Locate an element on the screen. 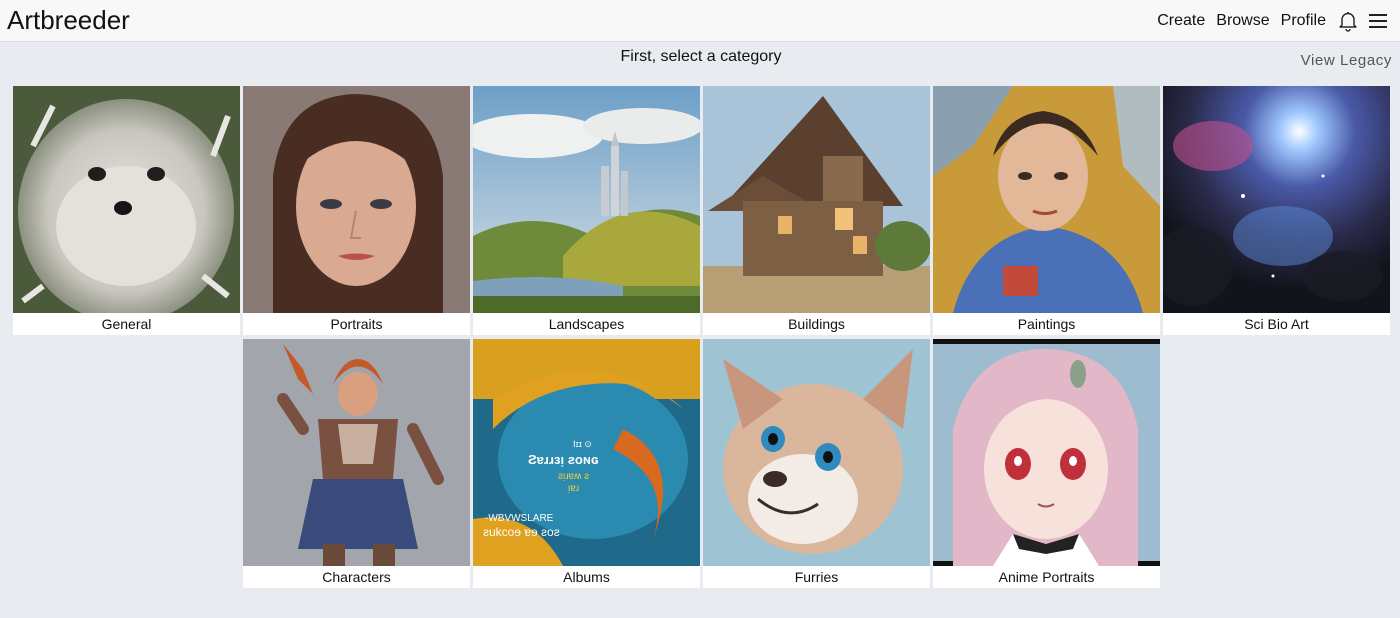 The width and height of the screenshot is (1400, 618). category-card-anime-portraits: Anime Portraits is located at coordinates (1046, 463).